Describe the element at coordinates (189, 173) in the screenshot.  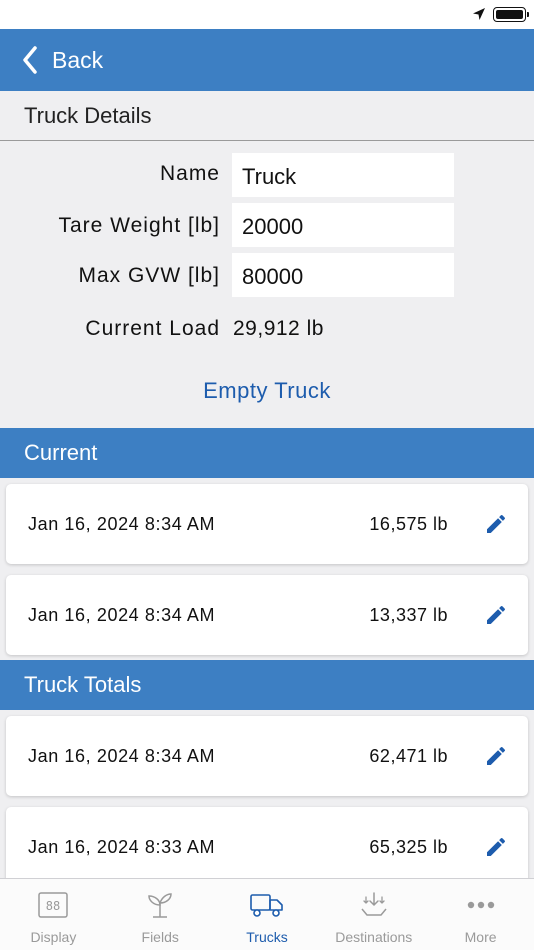
I see `name-label: Name` at that location.